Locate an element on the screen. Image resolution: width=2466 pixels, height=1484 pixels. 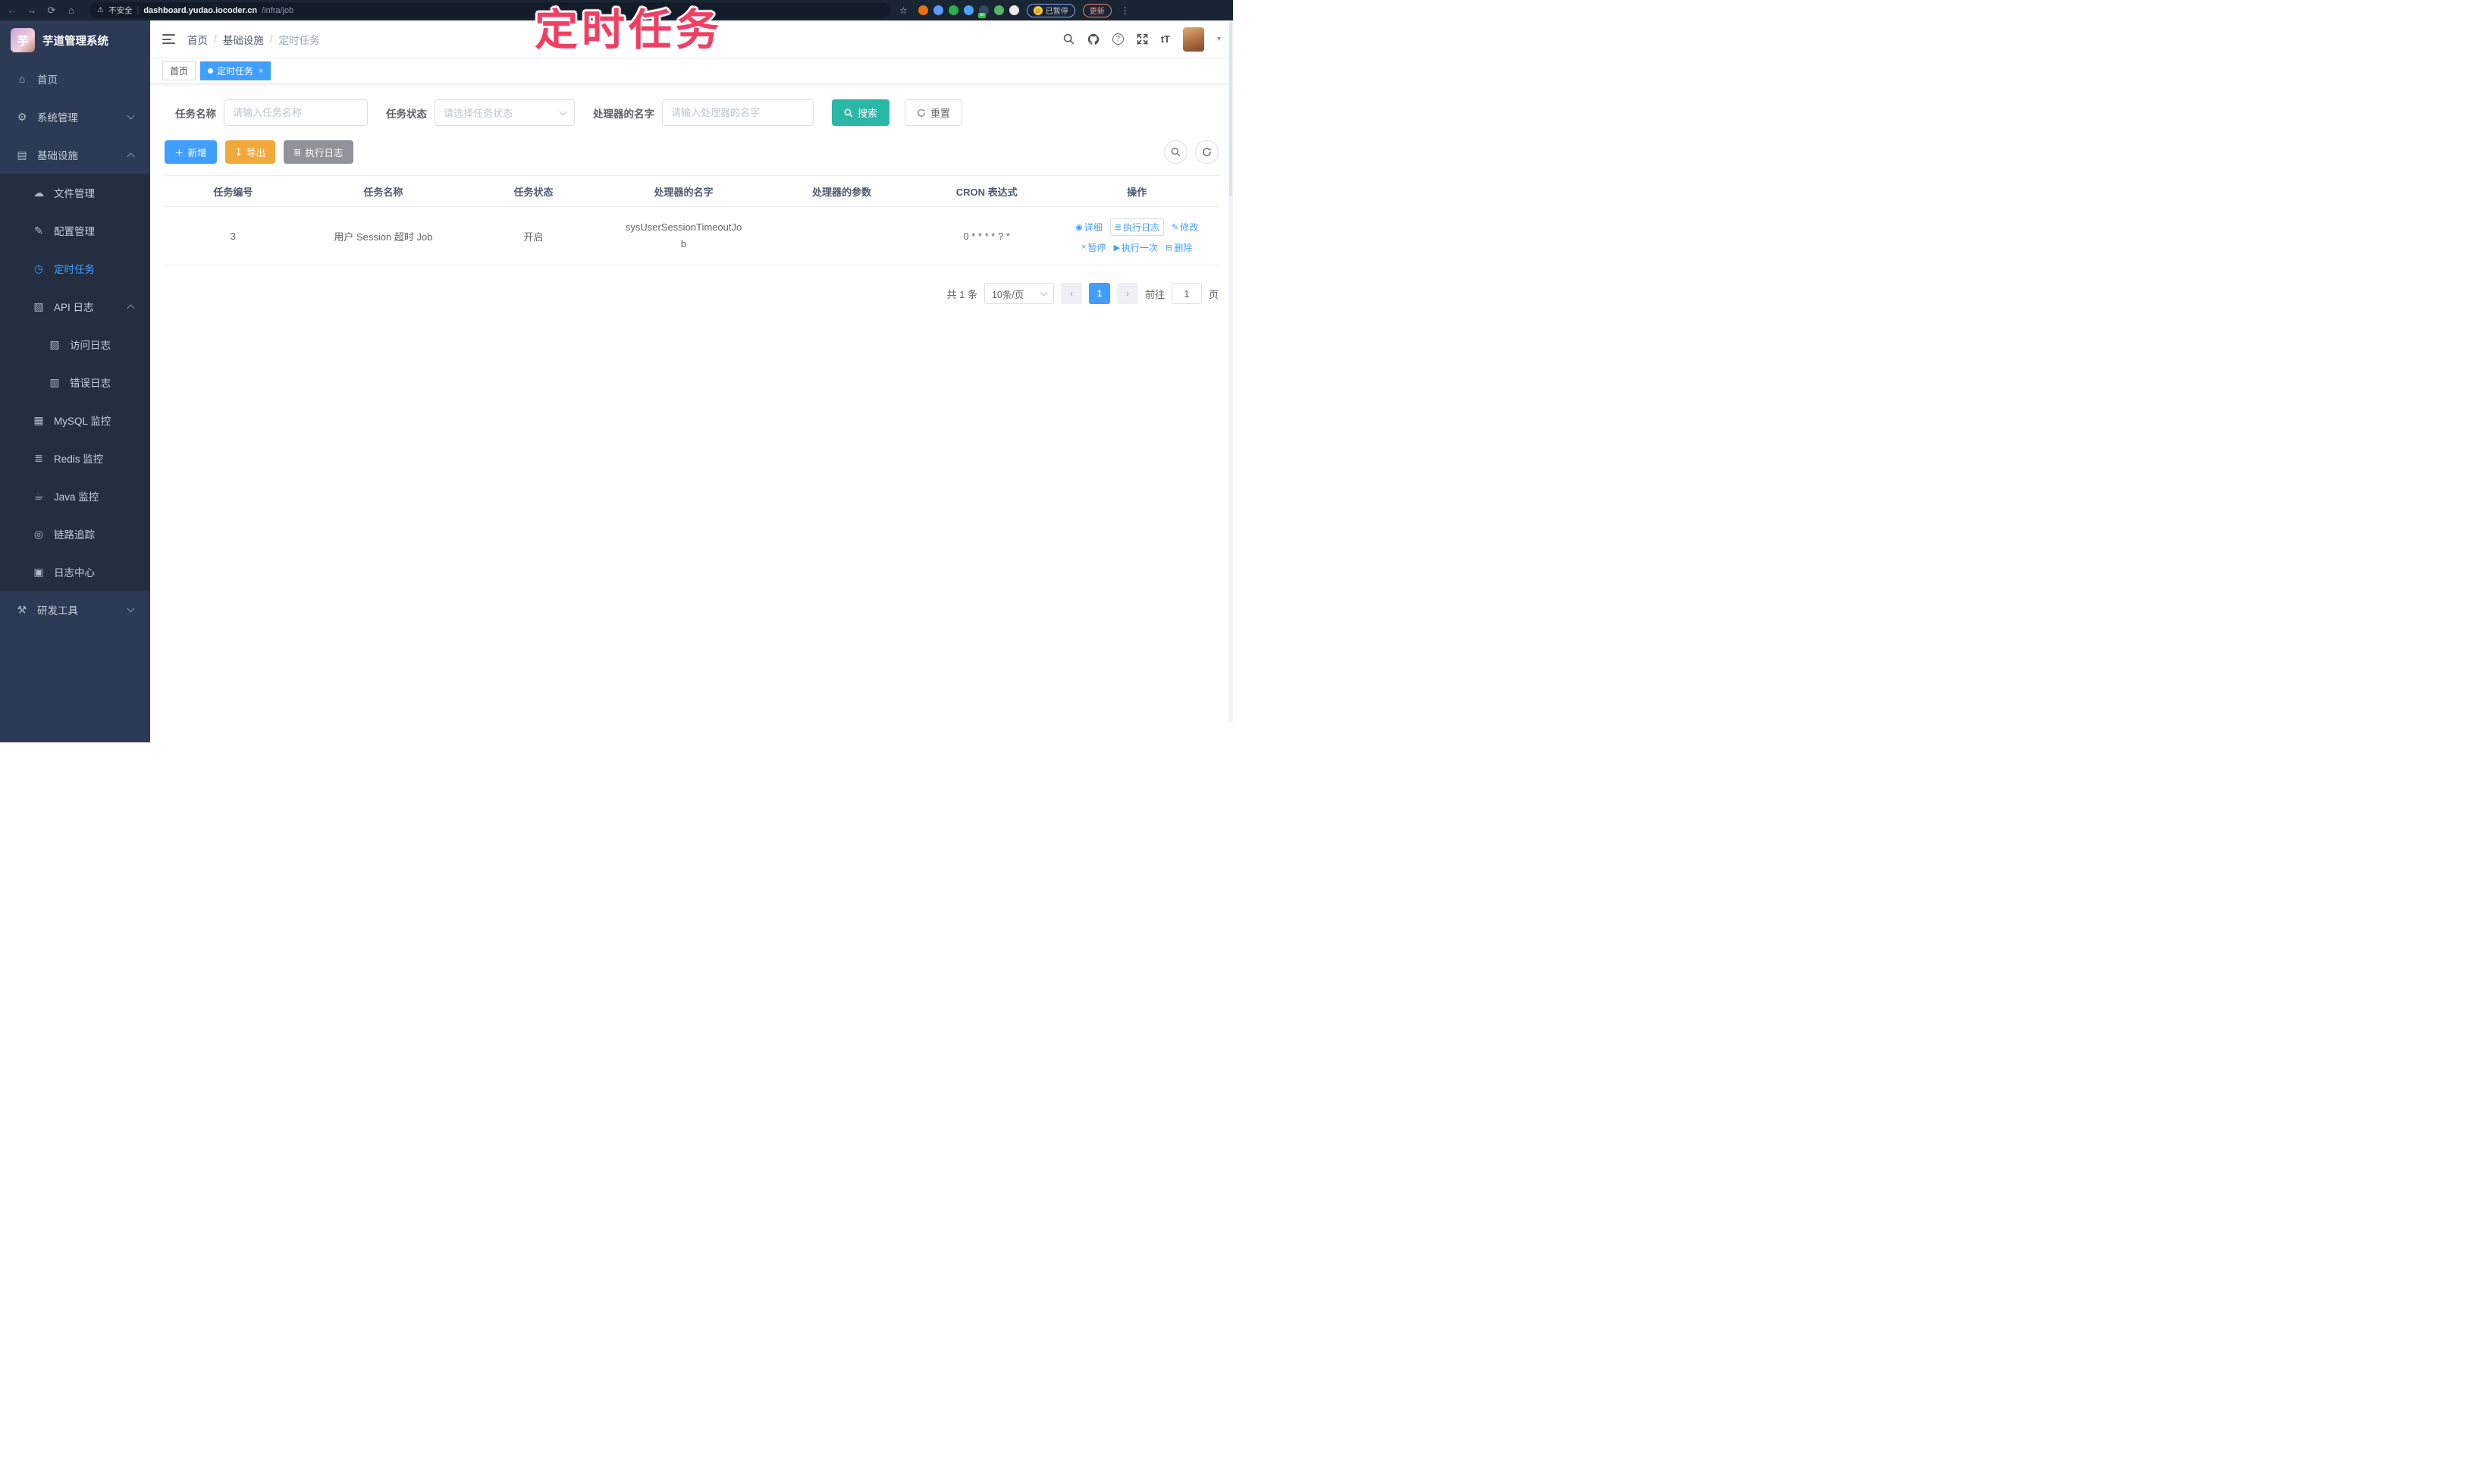
sidebar-item-access-log: ▨ 访问日志 is located at coordinates (75, 344).